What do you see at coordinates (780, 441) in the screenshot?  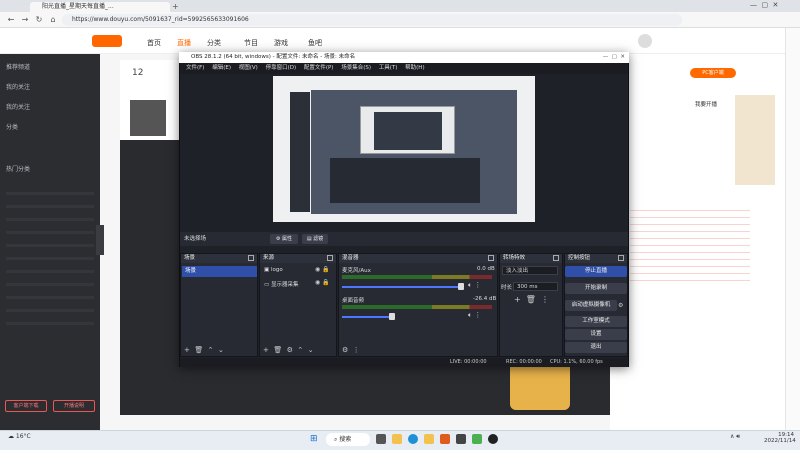 I see `date: 2022/11/14` at bounding box center [780, 441].